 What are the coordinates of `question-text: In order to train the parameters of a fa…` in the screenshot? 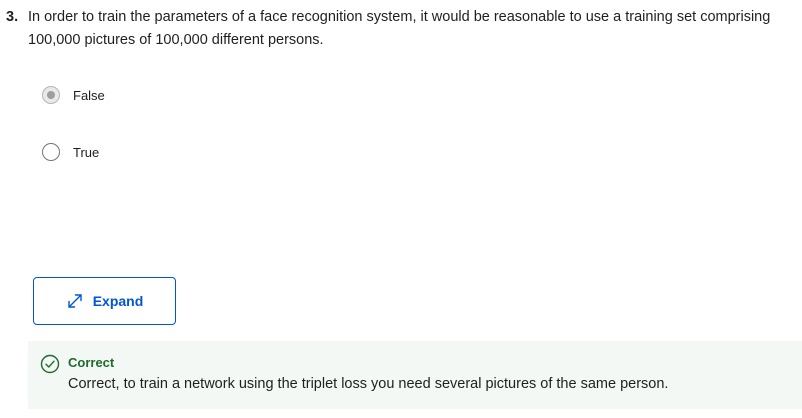 It's located at (399, 28).